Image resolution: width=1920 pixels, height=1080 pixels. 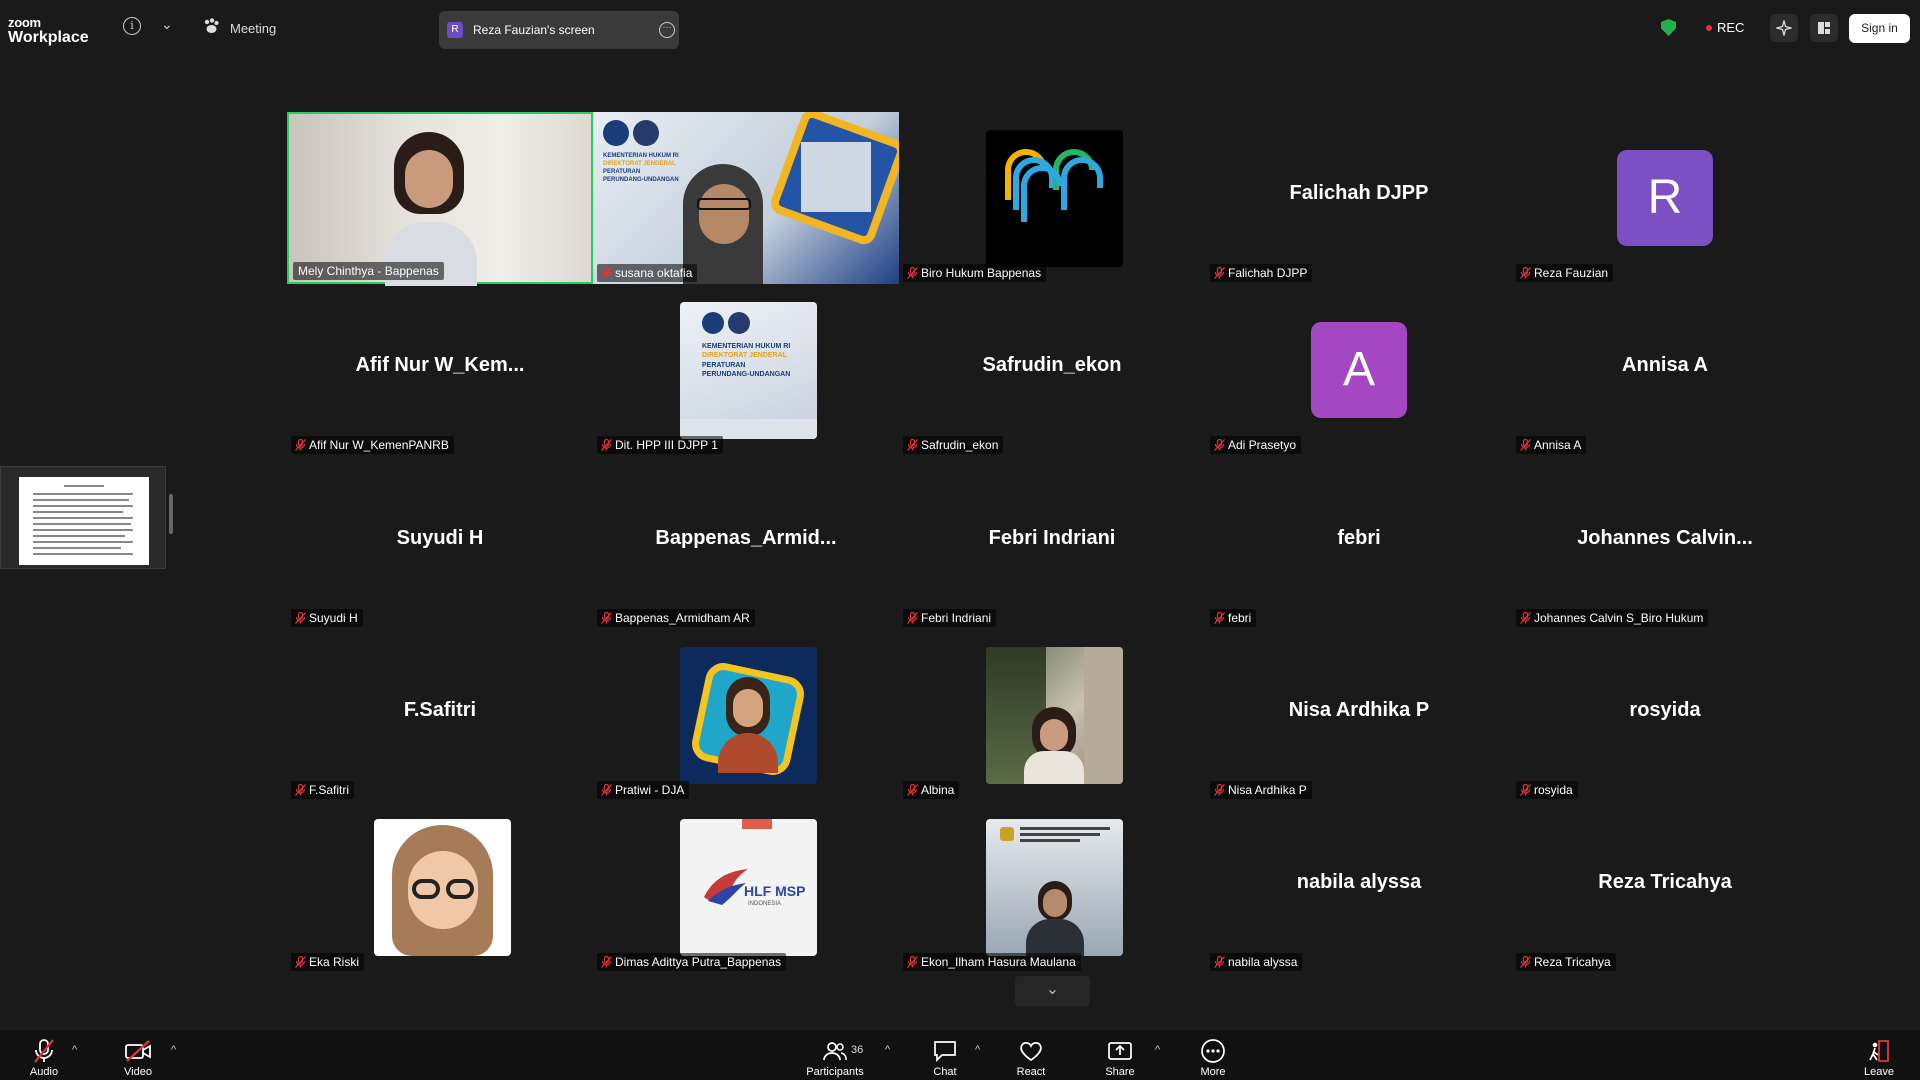 What do you see at coordinates (835, 1051) in the screenshot?
I see `participants-icon` at bounding box center [835, 1051].